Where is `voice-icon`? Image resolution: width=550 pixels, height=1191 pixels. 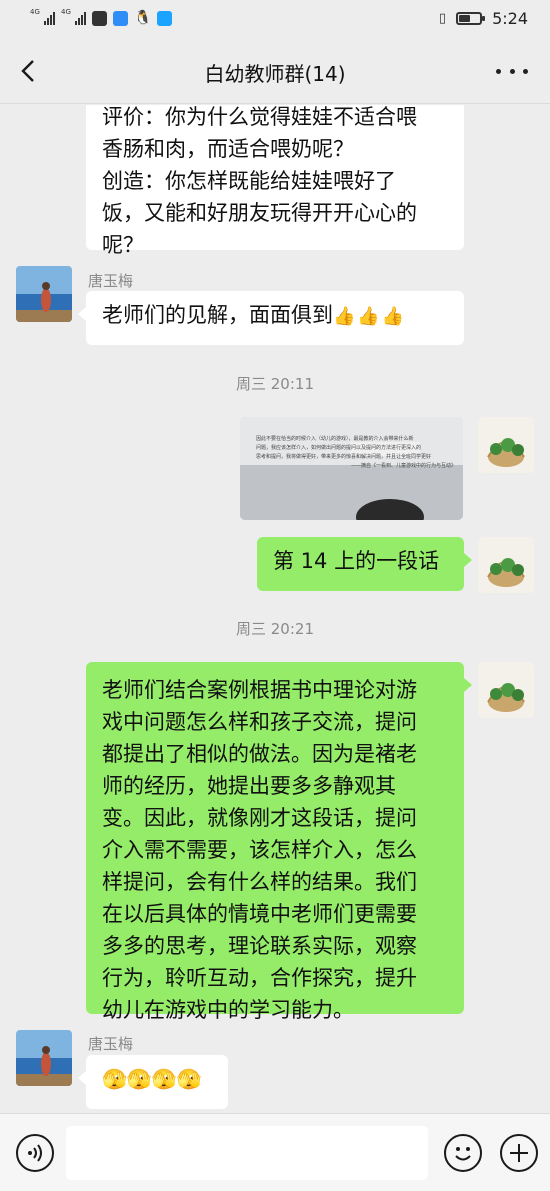
voice-icon is located at coordinates (35, 1153).